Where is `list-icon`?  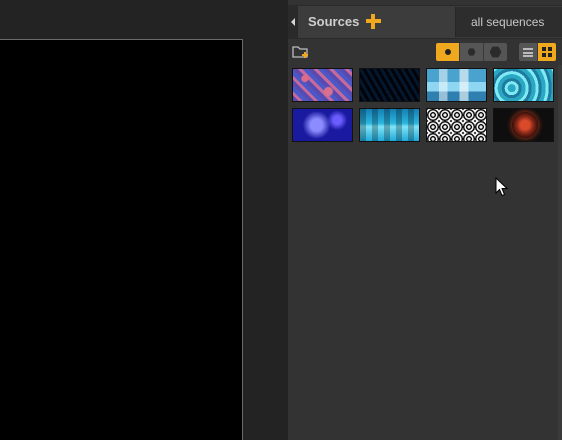
list-icon is located at coordinates (528, 52).